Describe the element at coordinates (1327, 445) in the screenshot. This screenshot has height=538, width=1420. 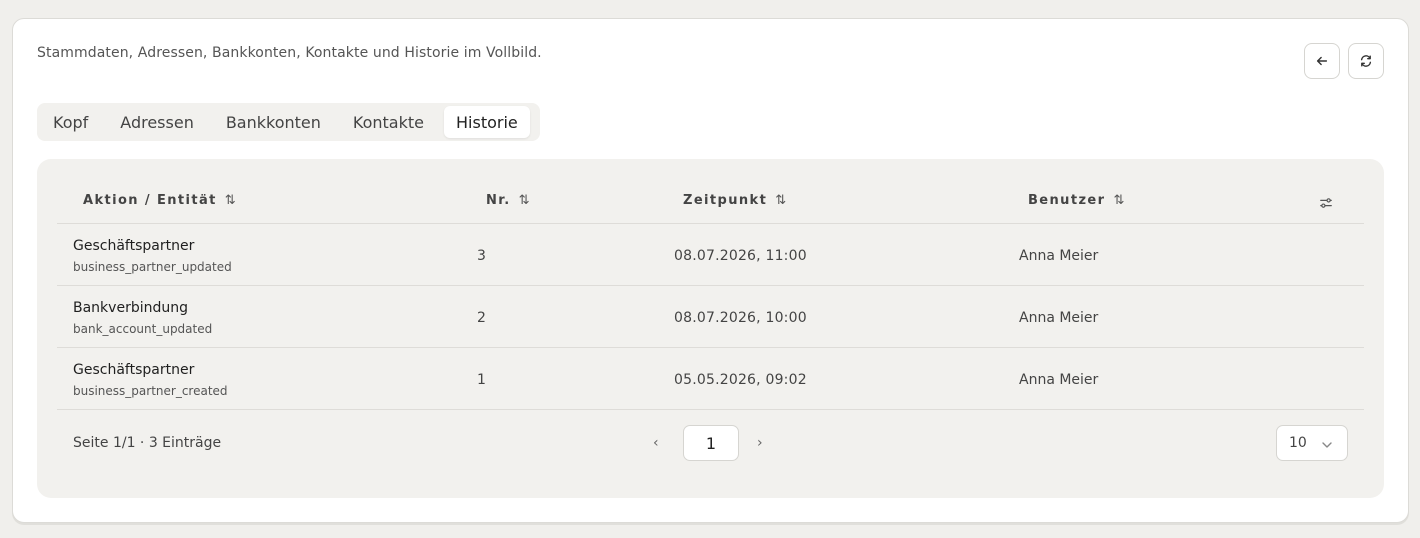
I see `chevron-down-icon` at that location.